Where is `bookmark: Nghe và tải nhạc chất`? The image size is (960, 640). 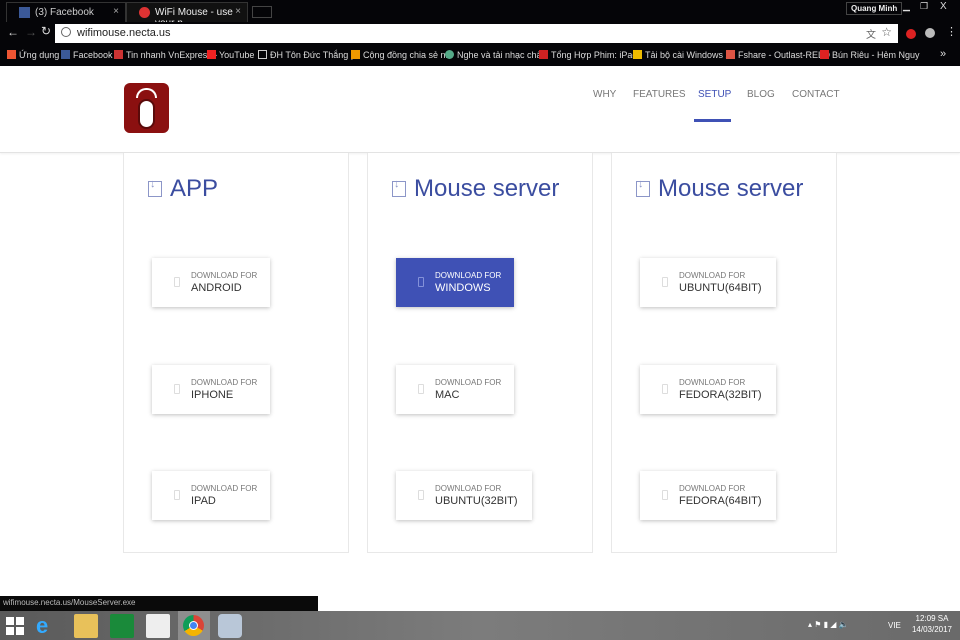 bookmark: Nghe và tải nhạc chất is located at coordinates (494, 55).